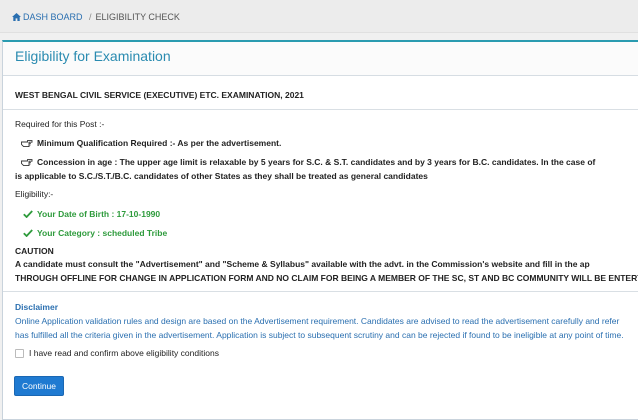  I want to click on dob-item: Your Date of Birth : 17-10-1990, so click(91, 214).